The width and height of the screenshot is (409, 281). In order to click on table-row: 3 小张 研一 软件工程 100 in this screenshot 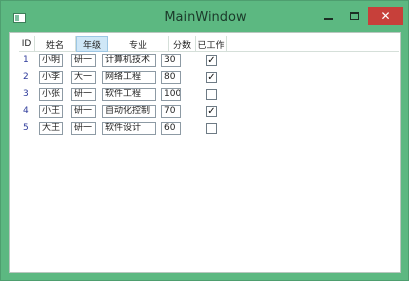, I will do `click(209, 94)`.